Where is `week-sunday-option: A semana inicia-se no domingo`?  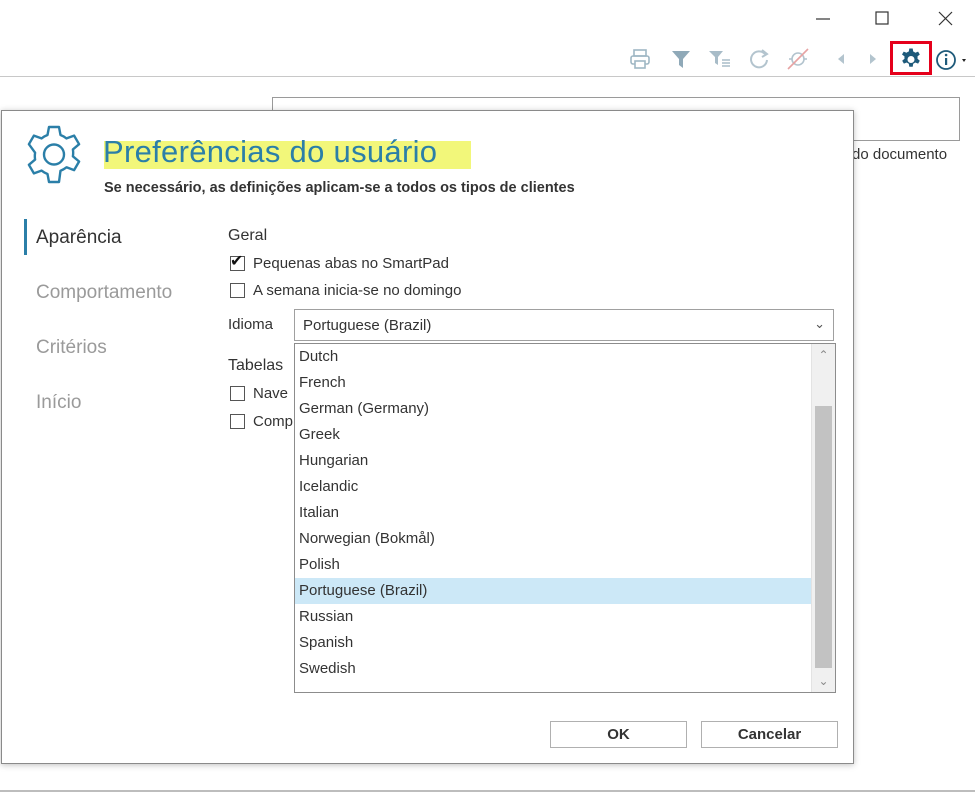
week-sunday-option: A semana inicia-se no domingo is located at coordinates (345, 290).